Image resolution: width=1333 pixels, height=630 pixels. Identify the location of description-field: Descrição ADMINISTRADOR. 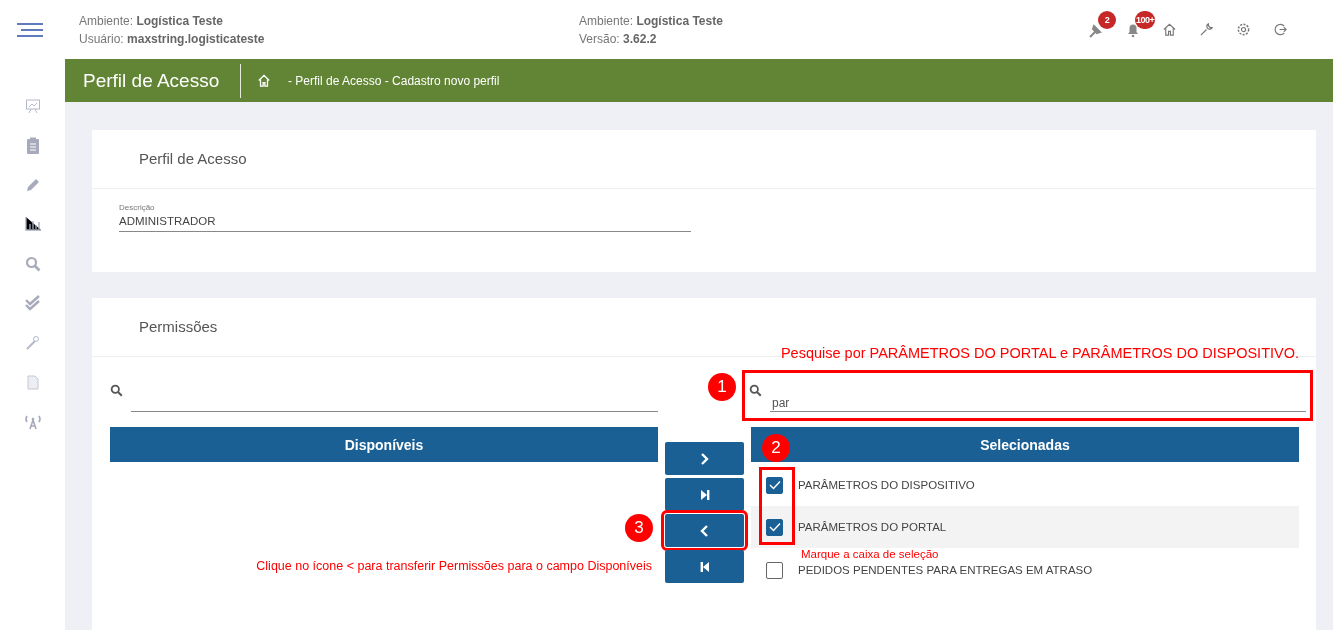
(405, 217).